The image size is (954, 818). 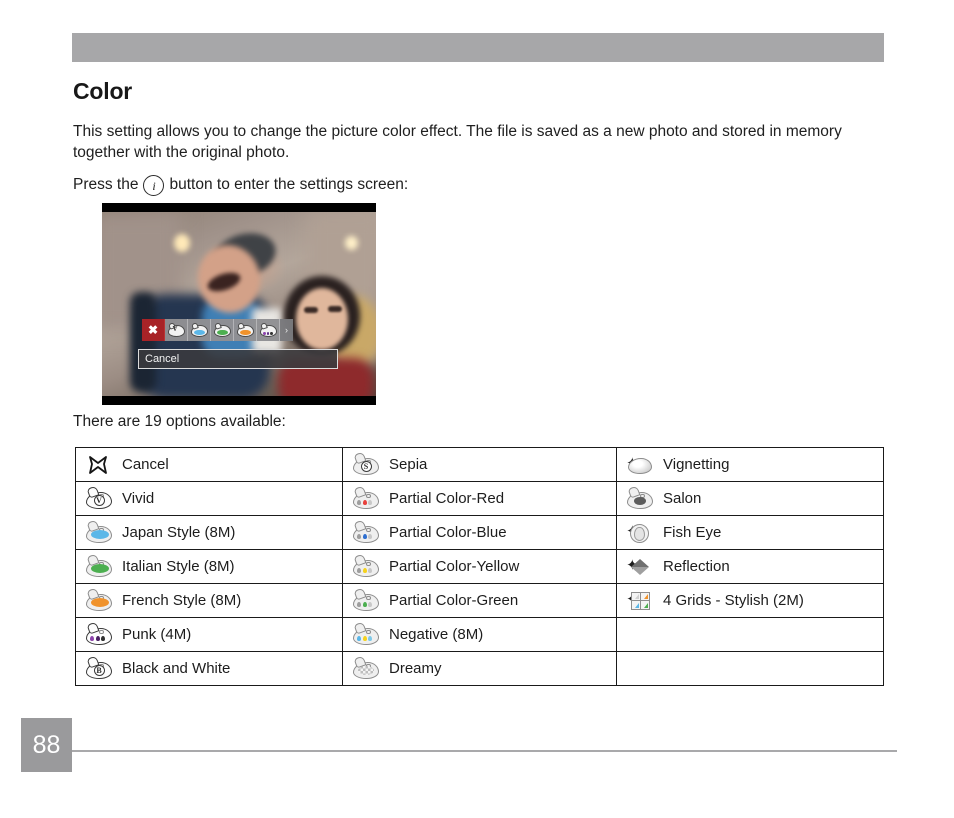 What do you see at coordinates (750, 464) in the screenshot?
I see `option-cell: ✦ Vignetting` at bounding box center [750, 464].